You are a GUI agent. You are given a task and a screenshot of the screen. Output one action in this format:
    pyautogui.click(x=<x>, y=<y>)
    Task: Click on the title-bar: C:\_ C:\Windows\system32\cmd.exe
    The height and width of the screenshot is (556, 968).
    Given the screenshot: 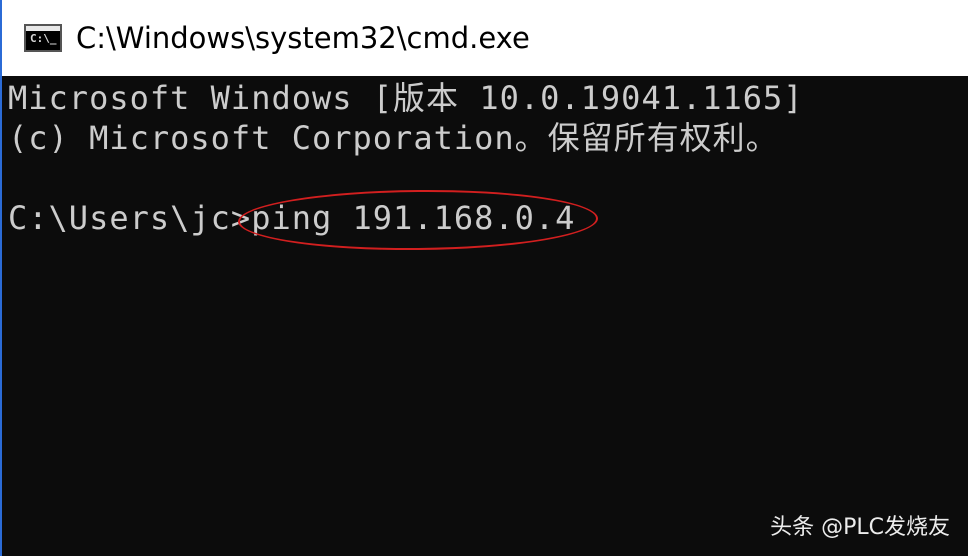 What is the action you would take?
    pyautogui.click(x=484, y=38)
    